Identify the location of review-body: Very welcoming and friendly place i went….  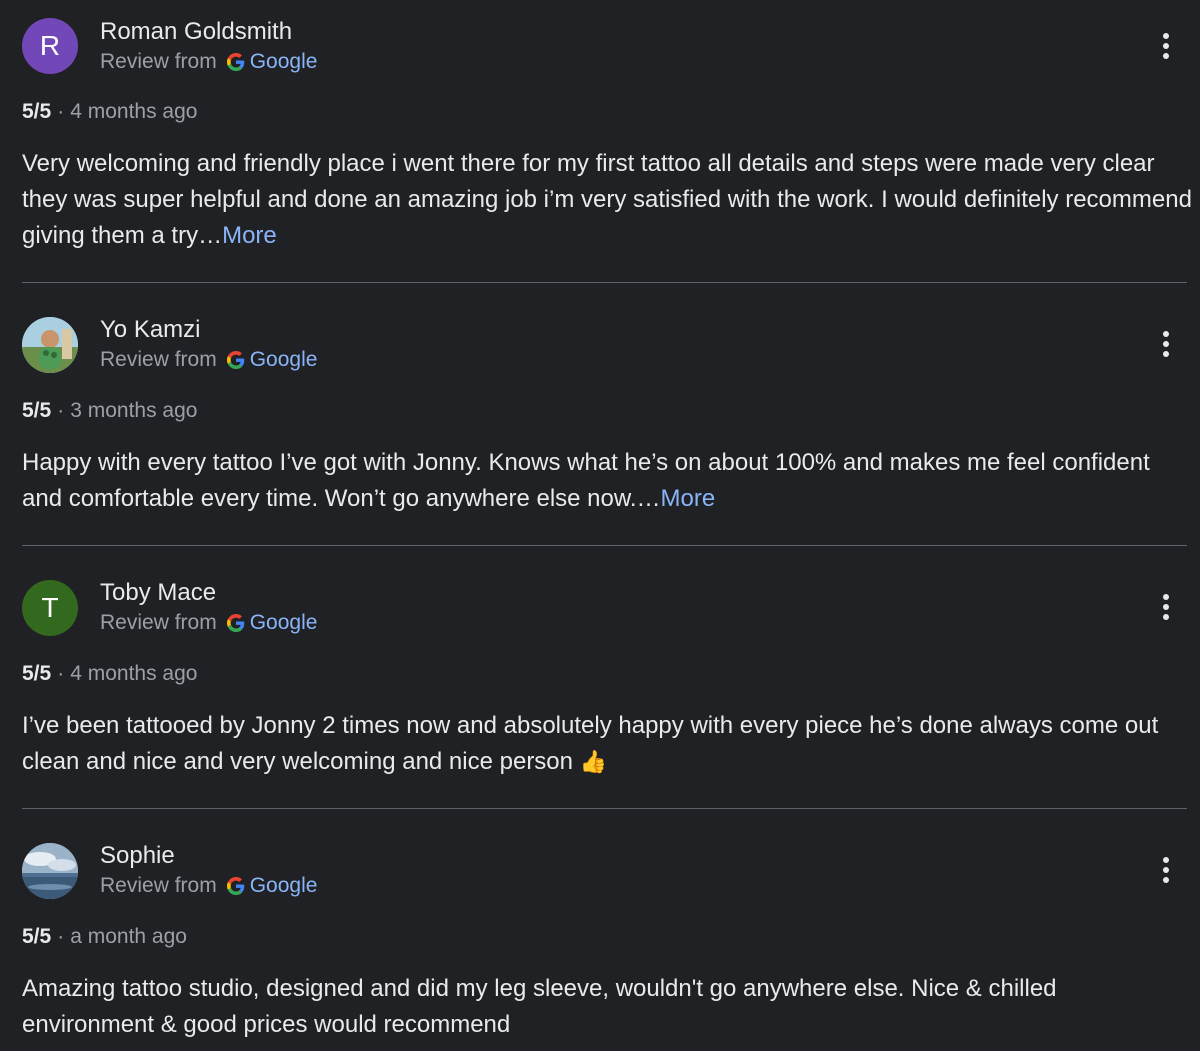
(607, 199).